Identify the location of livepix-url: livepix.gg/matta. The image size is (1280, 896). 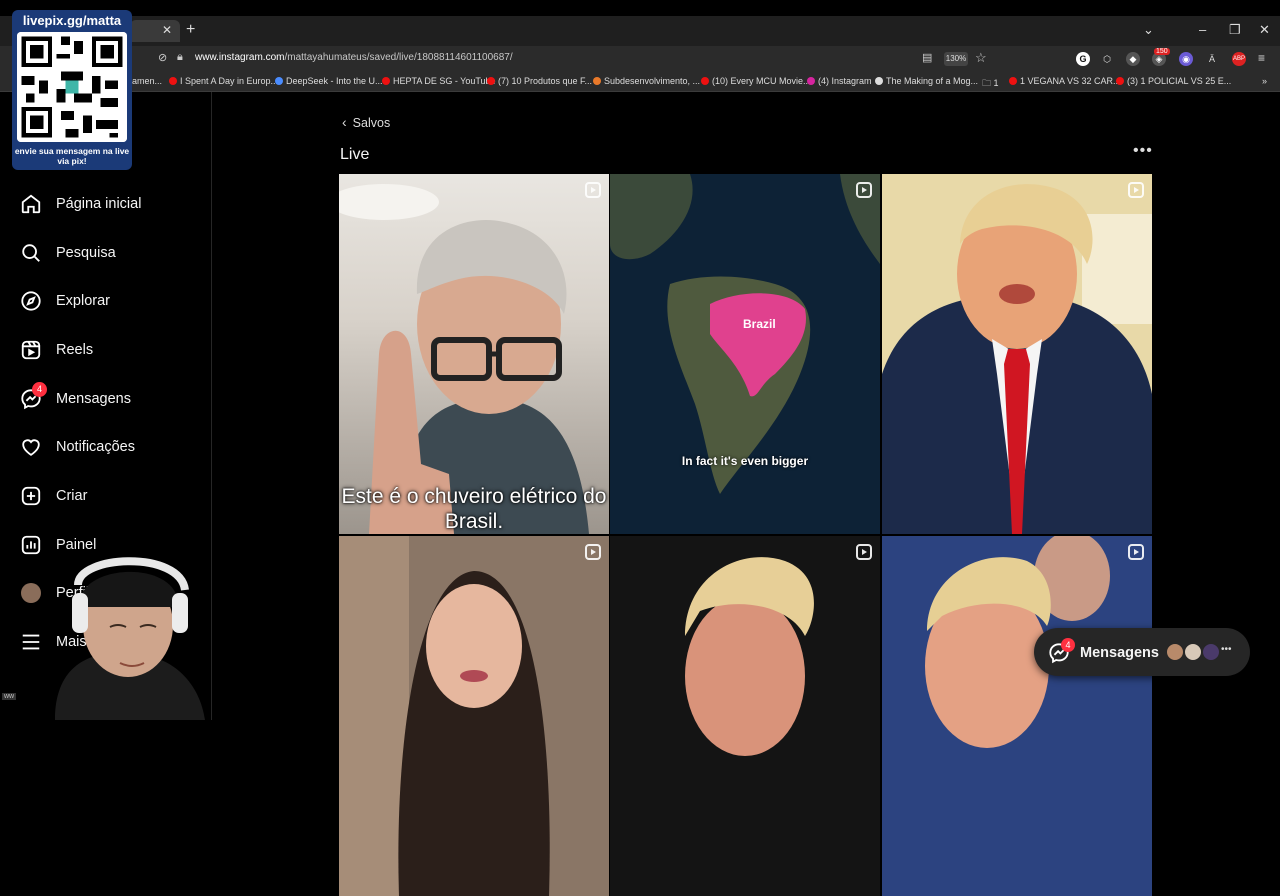
(72, 20).